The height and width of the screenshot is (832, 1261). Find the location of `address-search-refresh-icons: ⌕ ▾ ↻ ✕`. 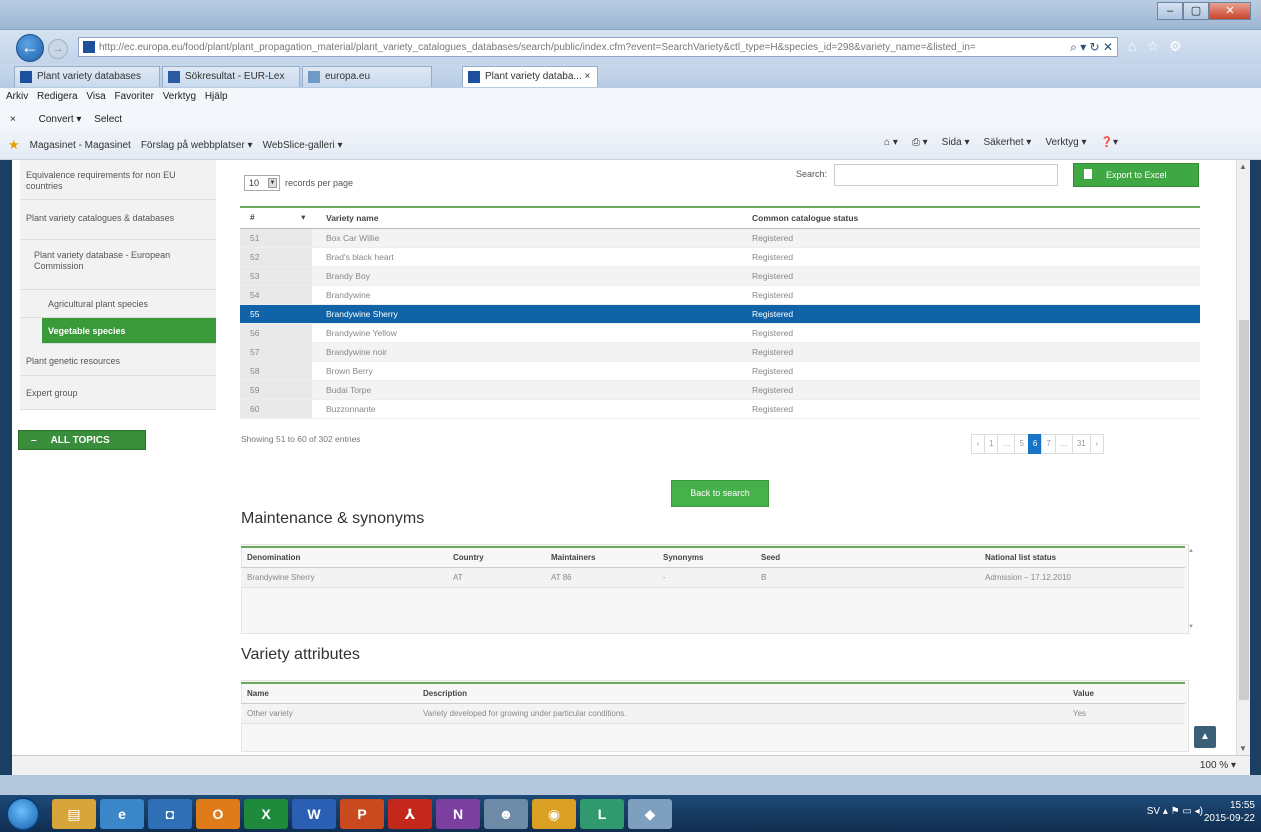

address-search-refresh-icons: ⌕ ▾ ↻ ✕ is located at coordinates (1091, 47).